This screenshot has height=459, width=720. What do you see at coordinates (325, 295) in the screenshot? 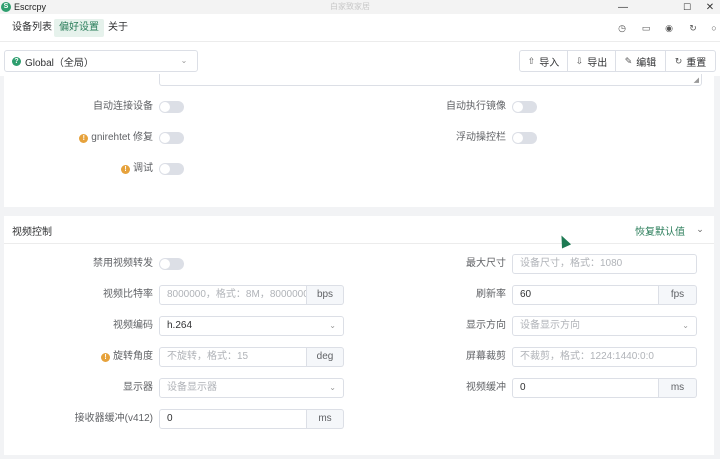
I see `bitrate-unit: bps` at bounding box center [325, 295].